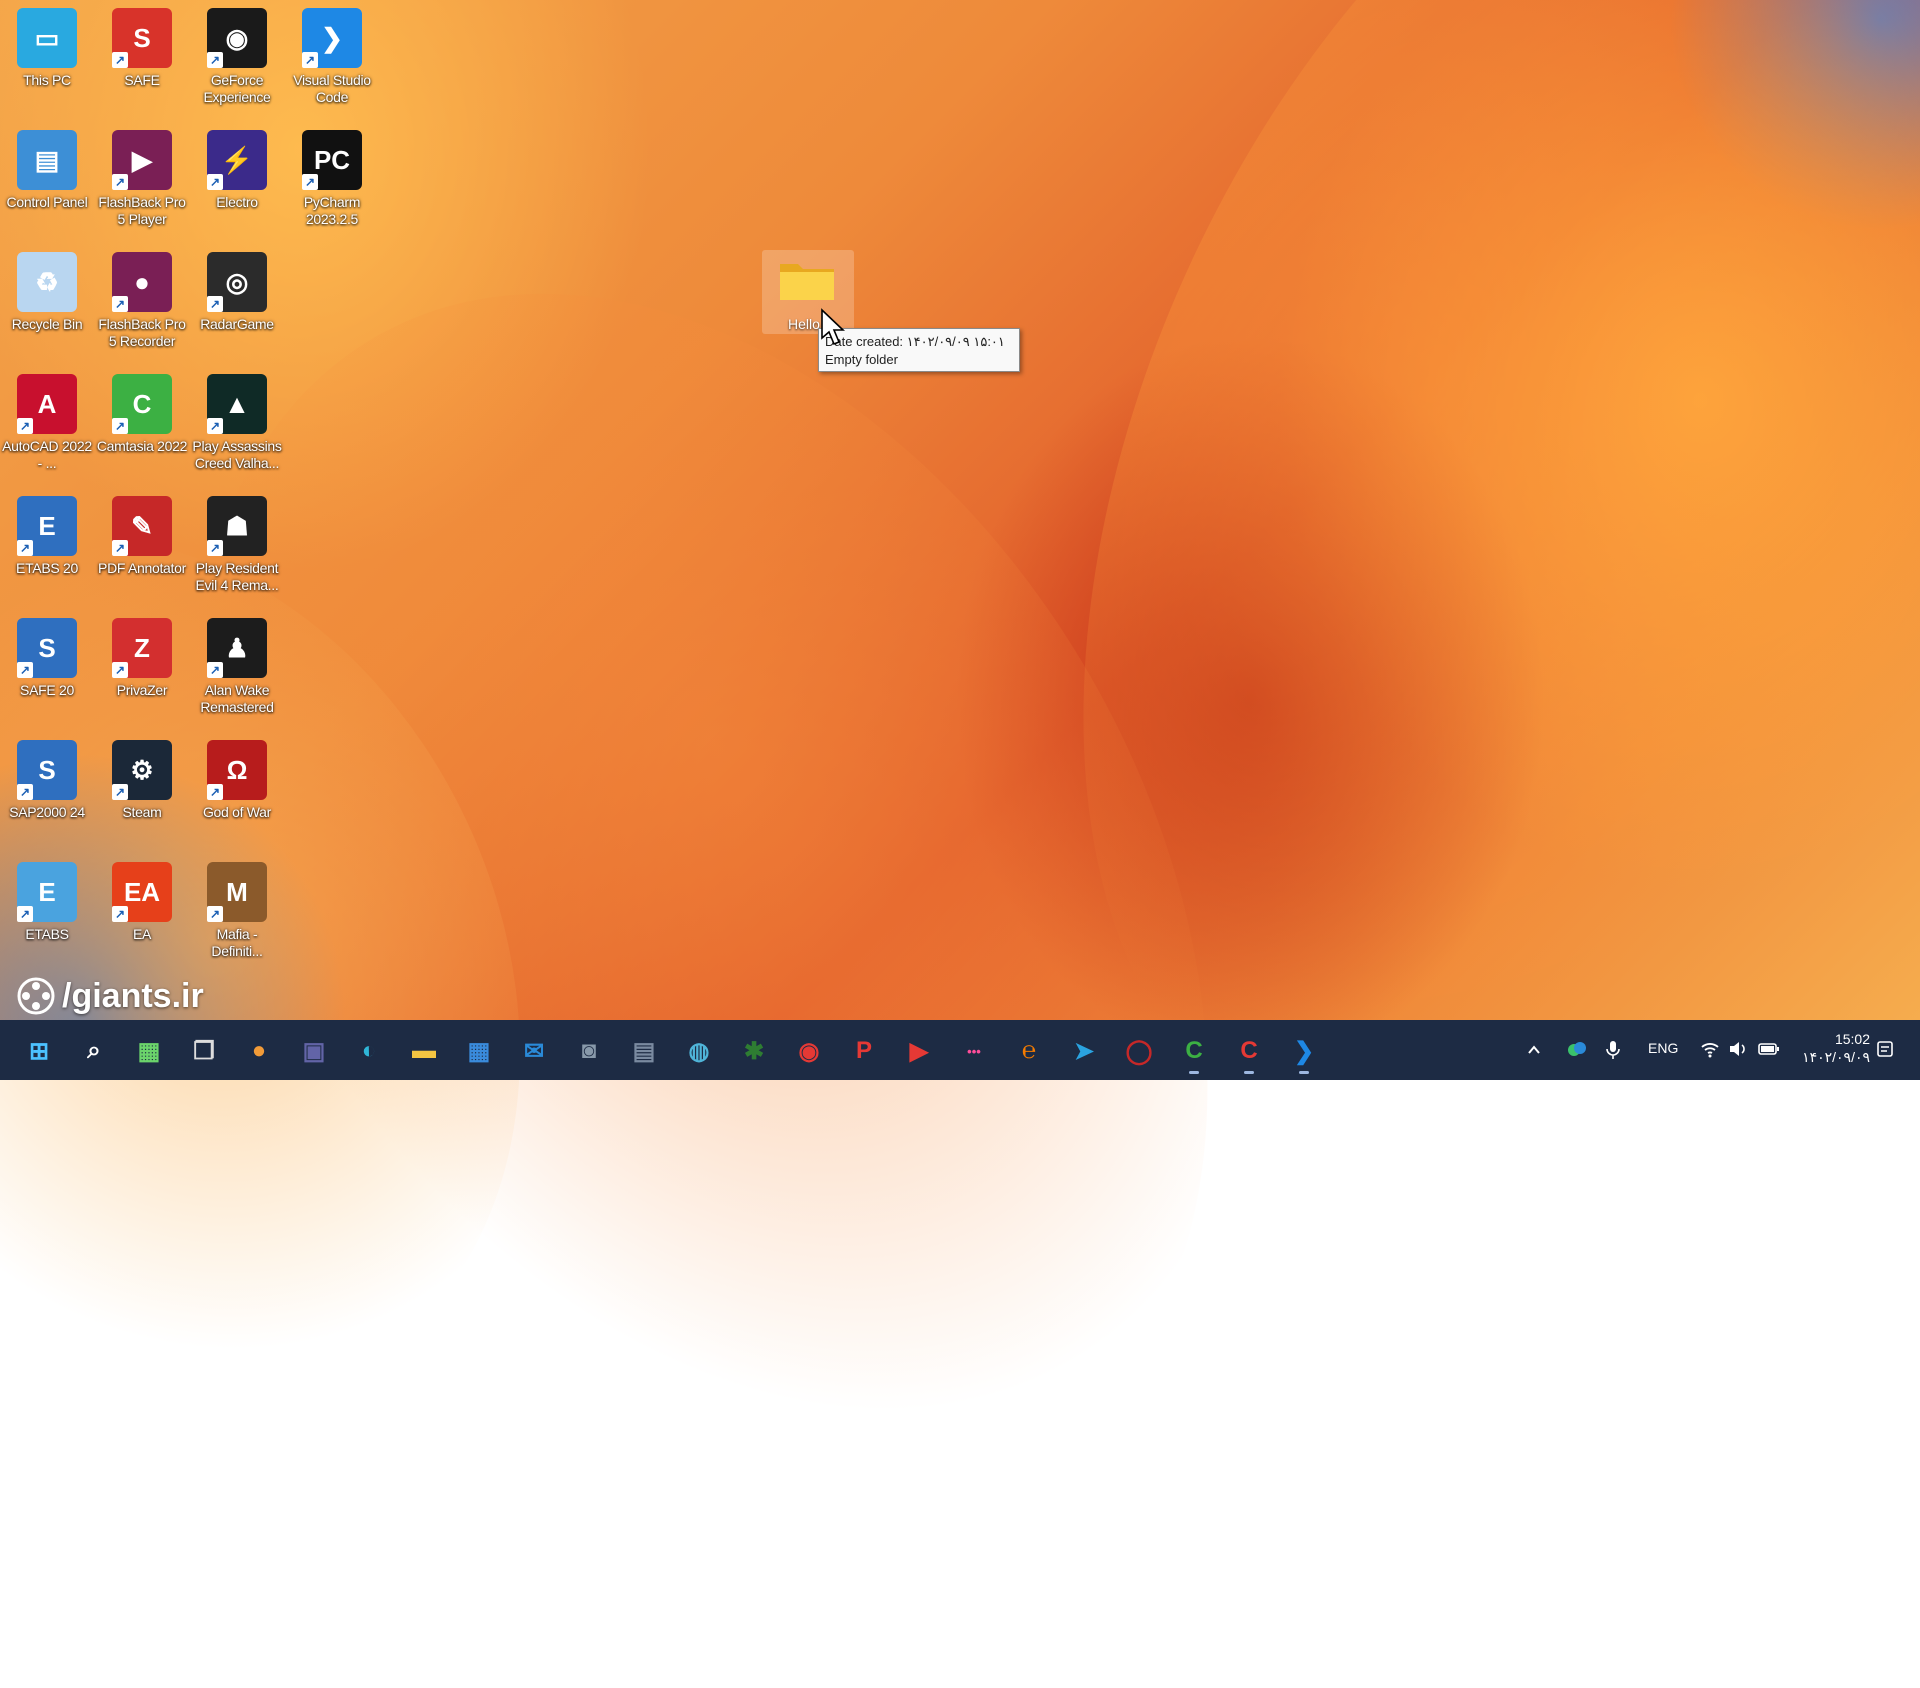  What do you see at coordinates (807, 280) in the screenshot?
I see `folder-icon` at bounding box center [807, 280].